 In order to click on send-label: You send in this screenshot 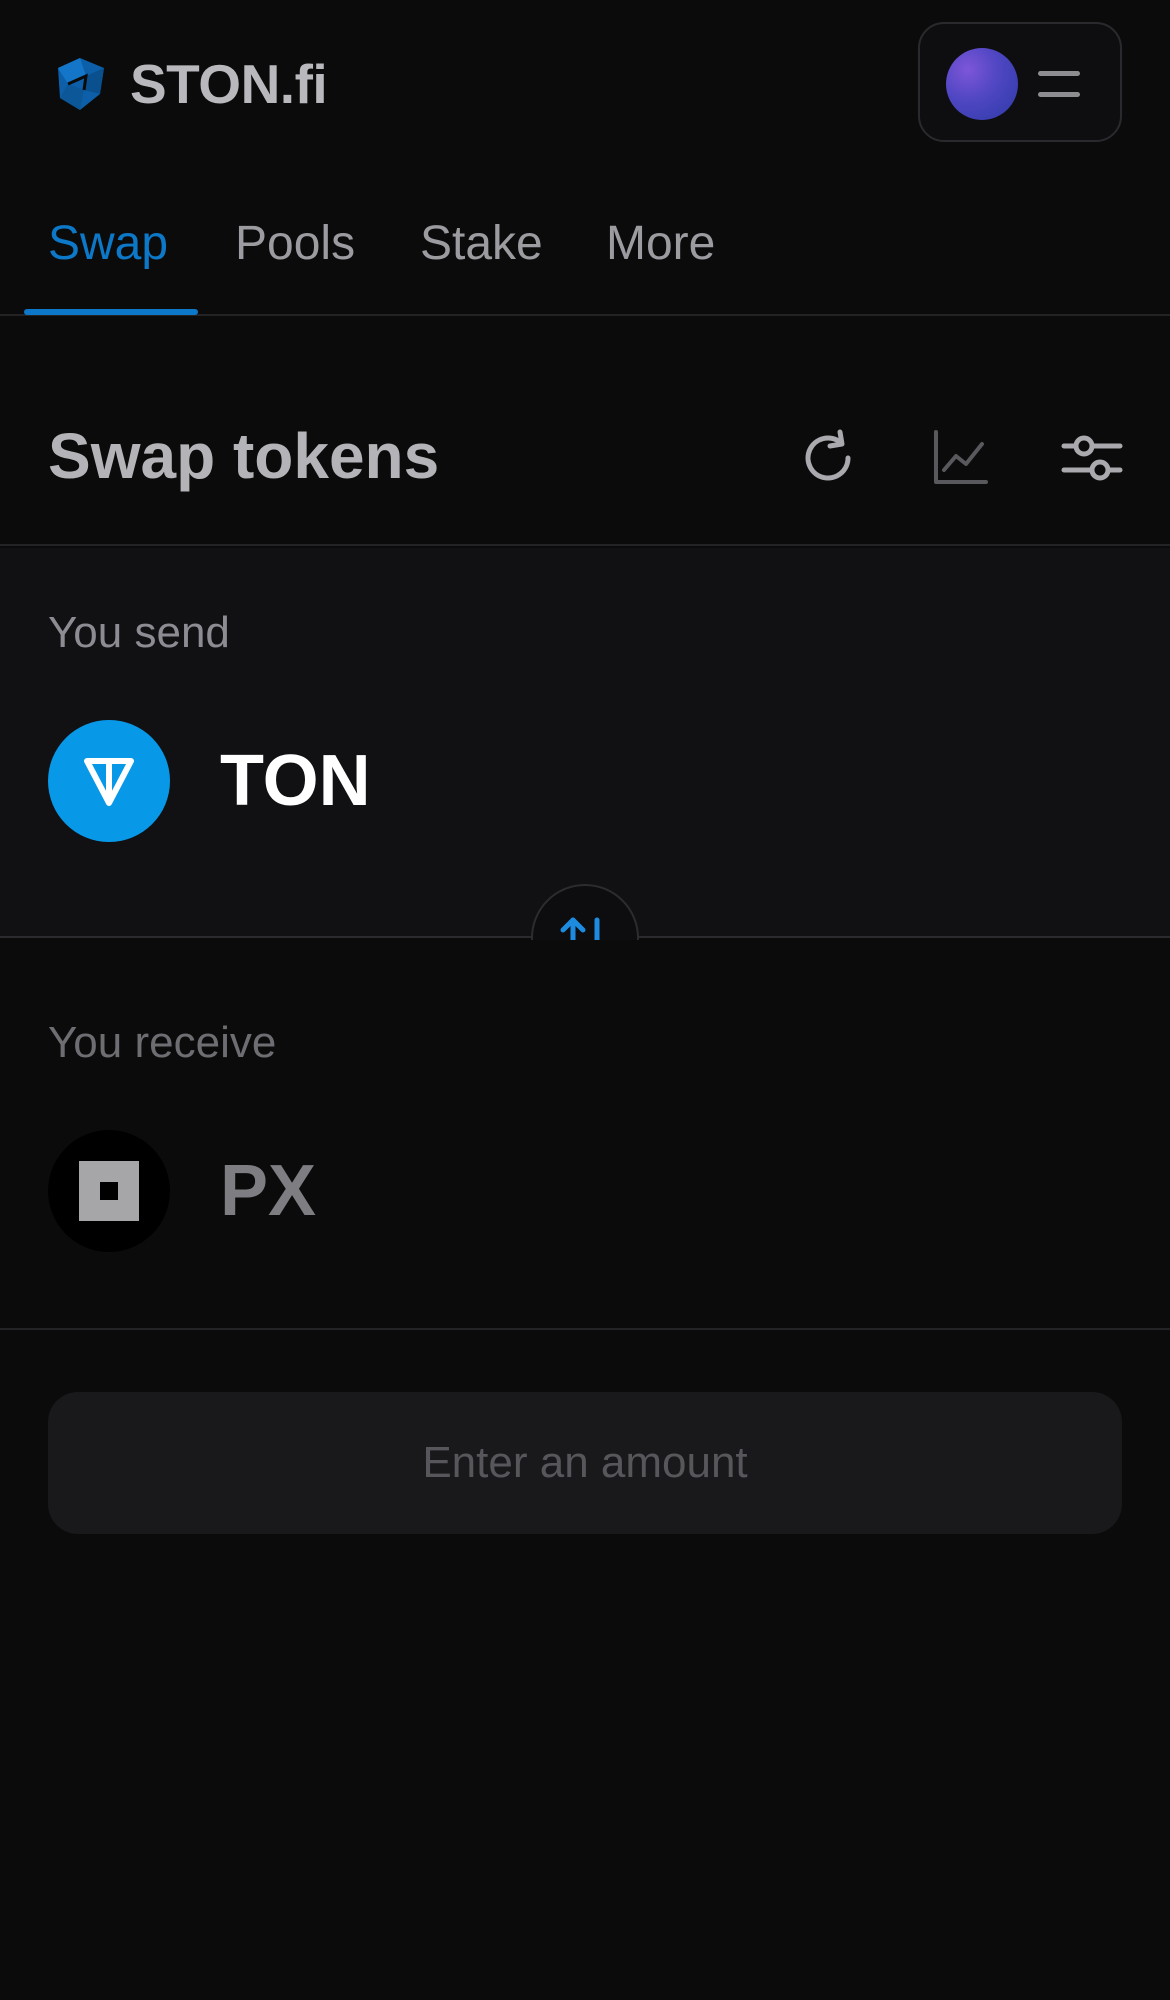, I will do `click(139, 632)`.